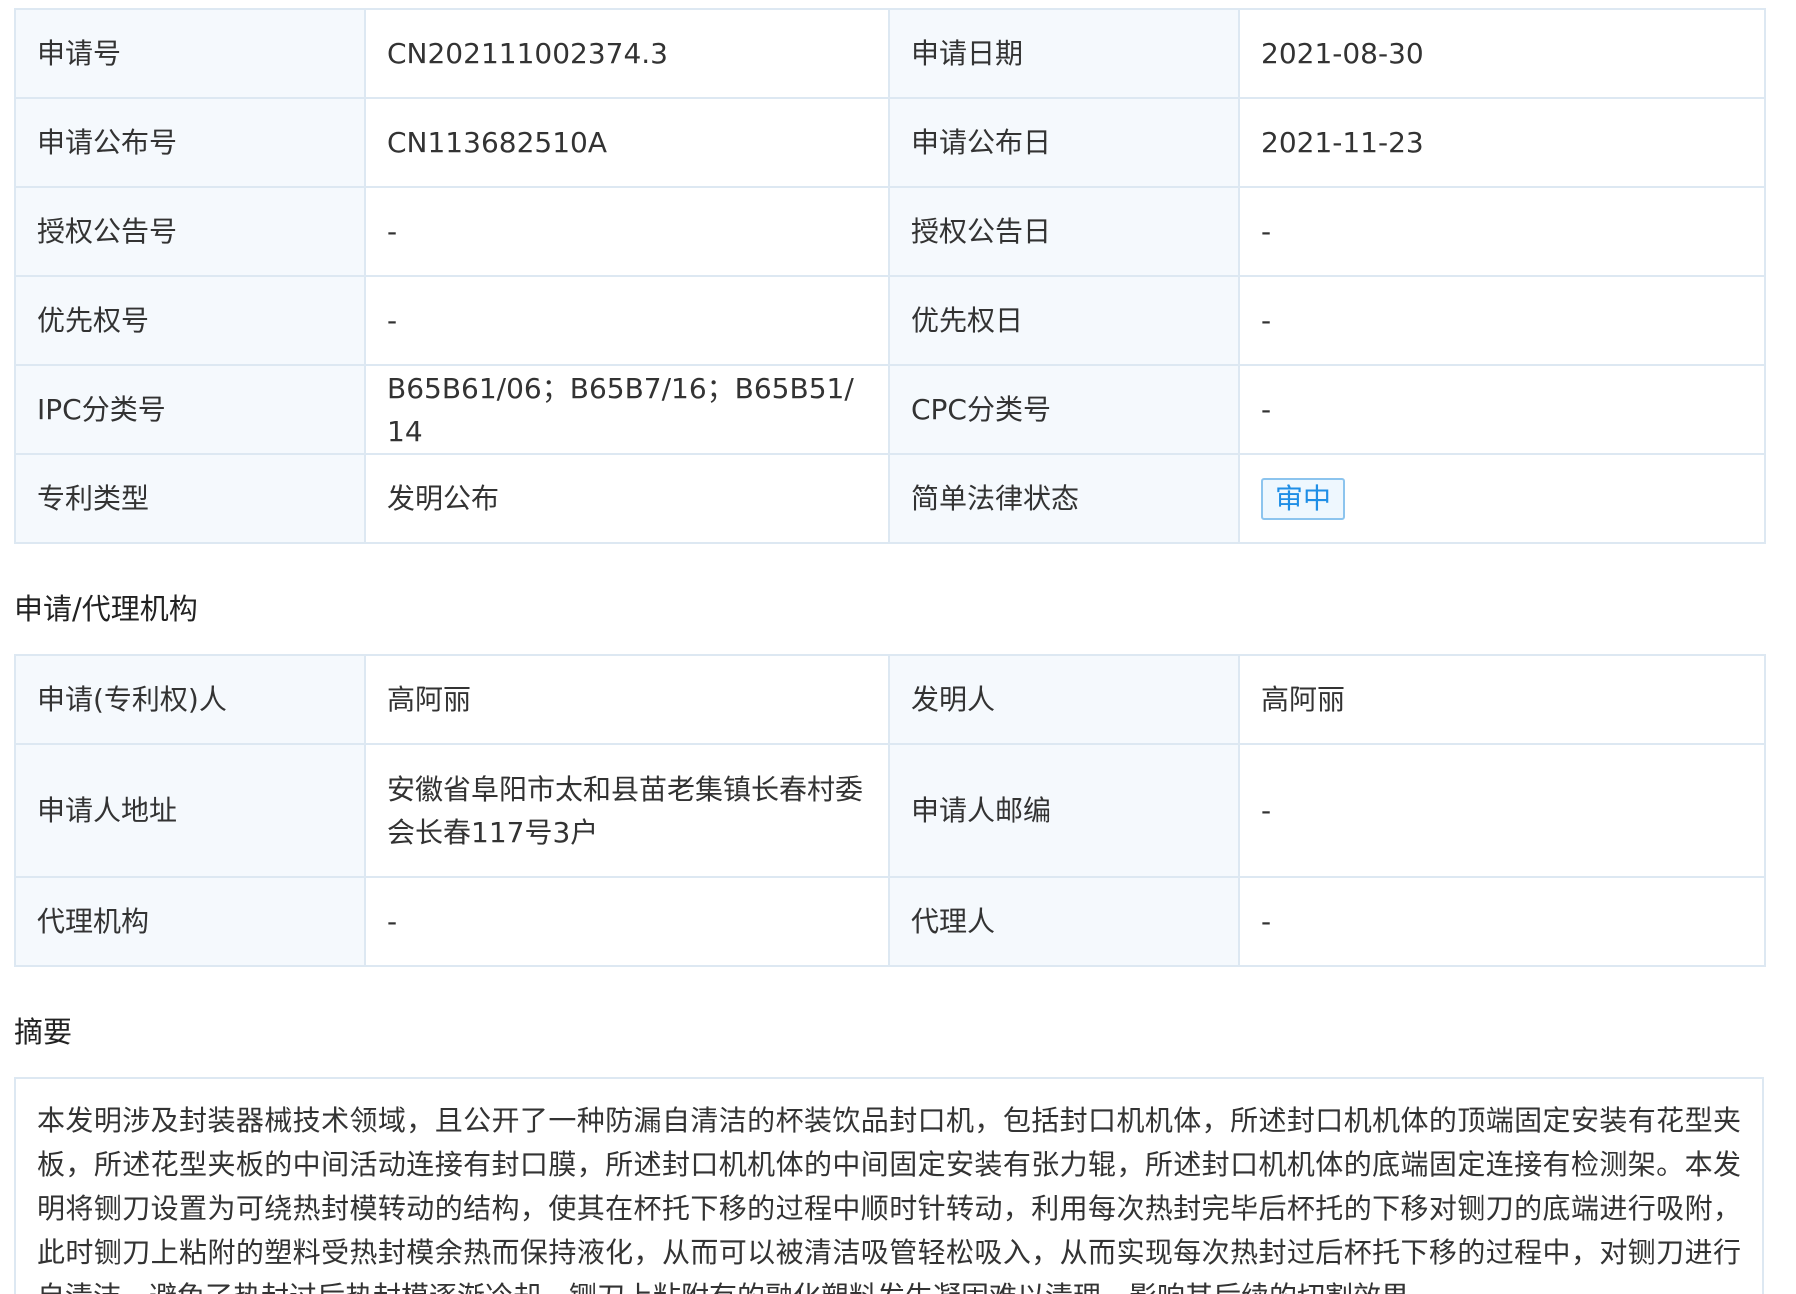 This screenshot has width=1796, height=1294. What do you see at coordinates (1502, 699) in the screenshot?
I see `inventor-value: 高阿丽` at bounding box center [1502, 699].